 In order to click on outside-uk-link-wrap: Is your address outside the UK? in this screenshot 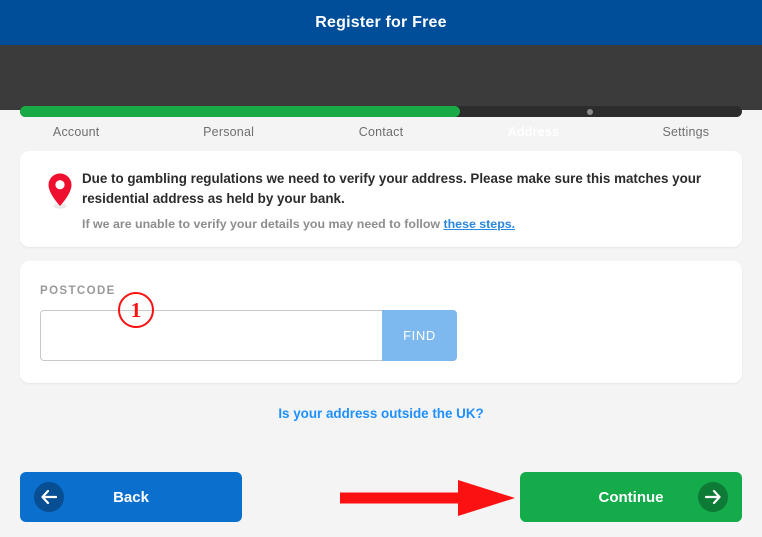, I will do `click(381, 414)`.